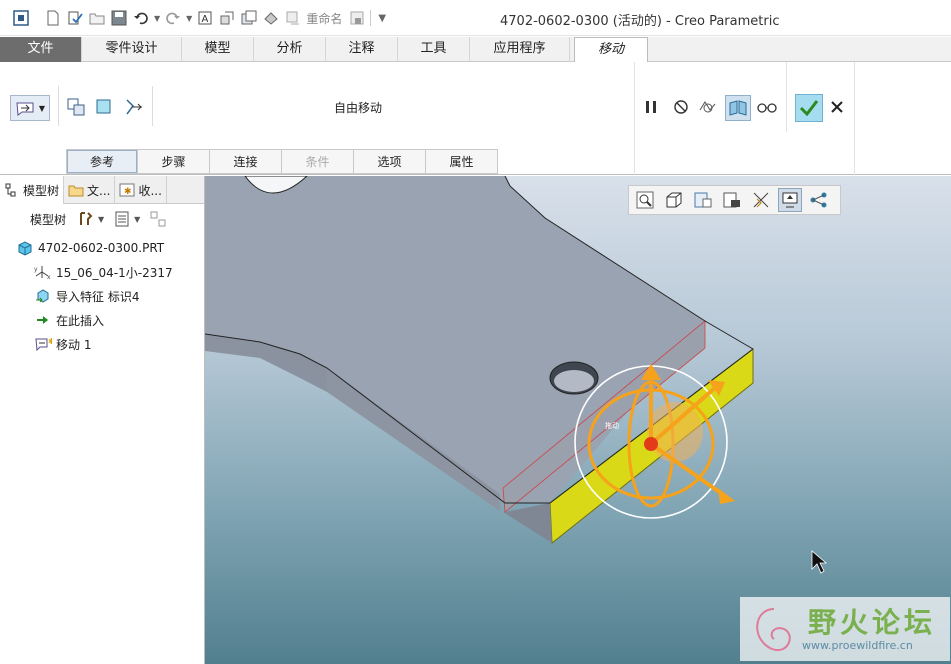 The height and width of the screenshot is (664, 951). What do you see at coordinates (767, 107) in the screenshot?
I see `glasses-icon` at bounding box center [767, 107].